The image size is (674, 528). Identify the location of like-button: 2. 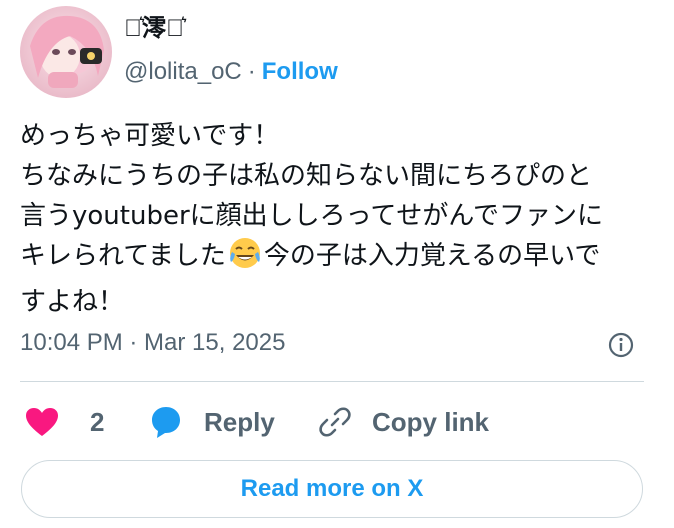
(64, 422).